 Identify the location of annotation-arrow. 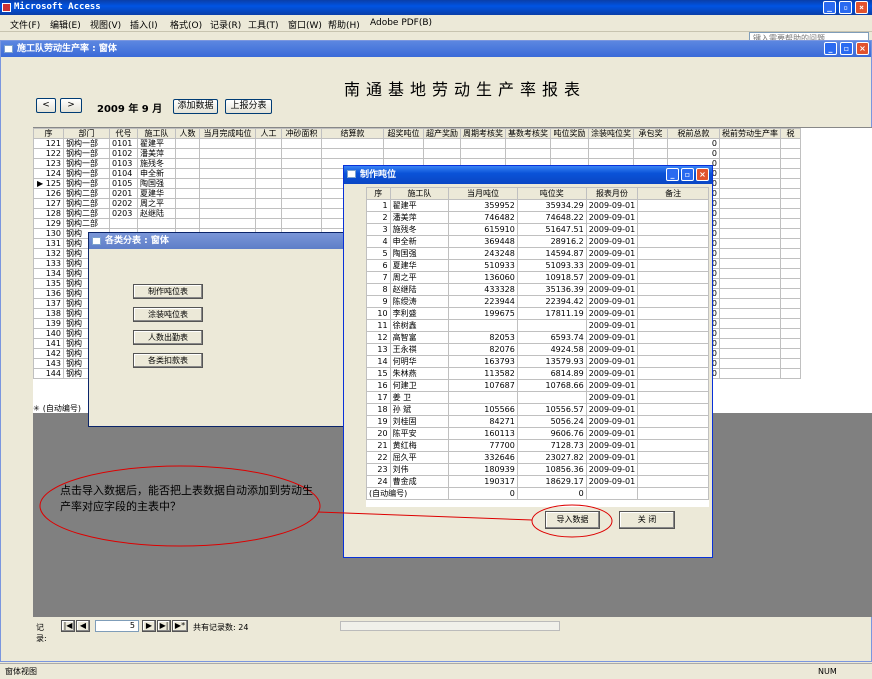
(425, 516).